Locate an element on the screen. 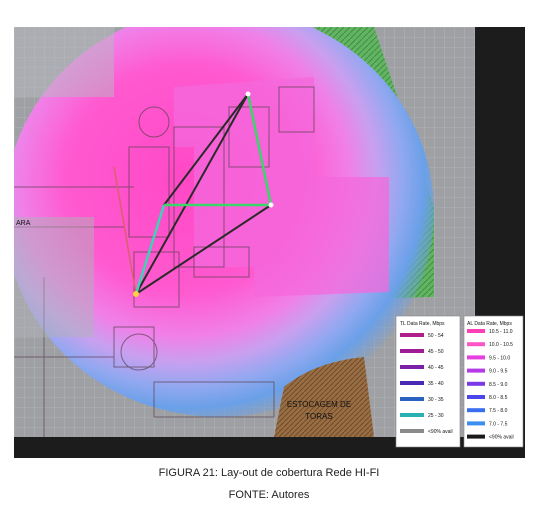  legend-al-item-label: 9.0 - 9.5 is located at coordinates (498, 372).